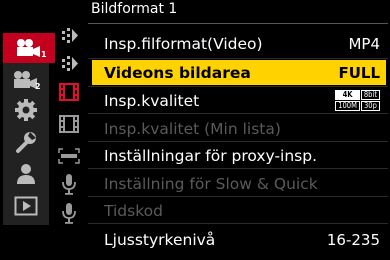 Image resolution: width=390 pixels, height=260 pixels. Describe the element at coordinates (347, 95) in the screenshot. I see `resolution-badge: 4K` at that location.